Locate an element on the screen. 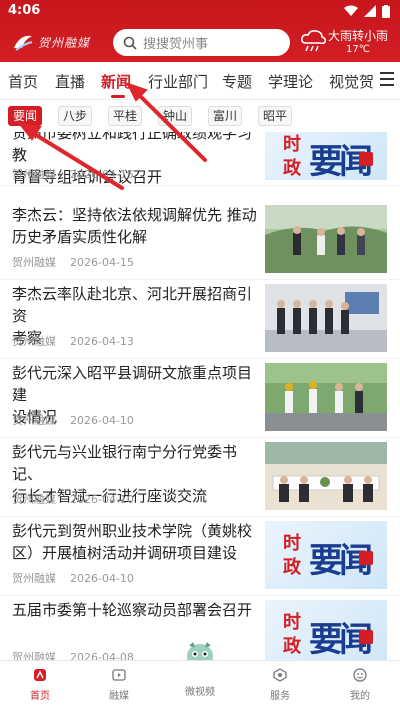 Image resolution: width=400 pixels, height=710 pixels. search-icon is located at coordinates (130, 43).